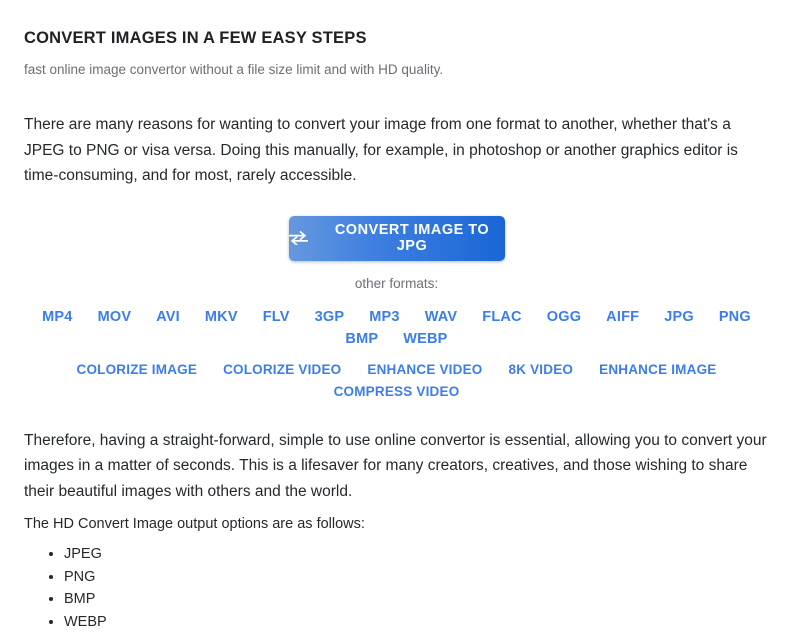 Image resolution: width=793 pixels, height=633 pixels. I want to click on format-link: AVI, so click(168, 317).